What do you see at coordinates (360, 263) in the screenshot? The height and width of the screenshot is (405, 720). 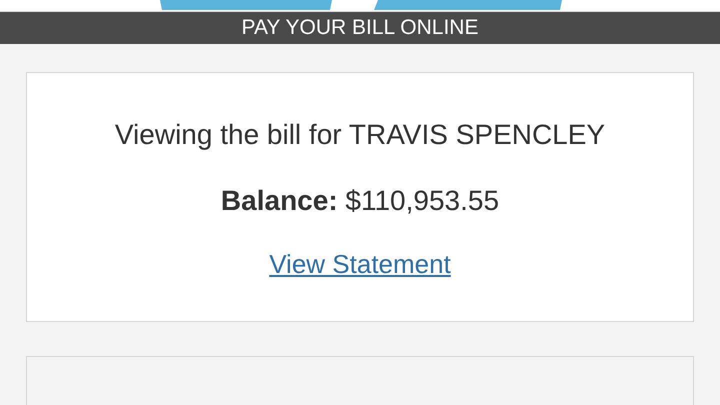 I see `view-statement-link: View Statement` at bounding box center [360, 263].